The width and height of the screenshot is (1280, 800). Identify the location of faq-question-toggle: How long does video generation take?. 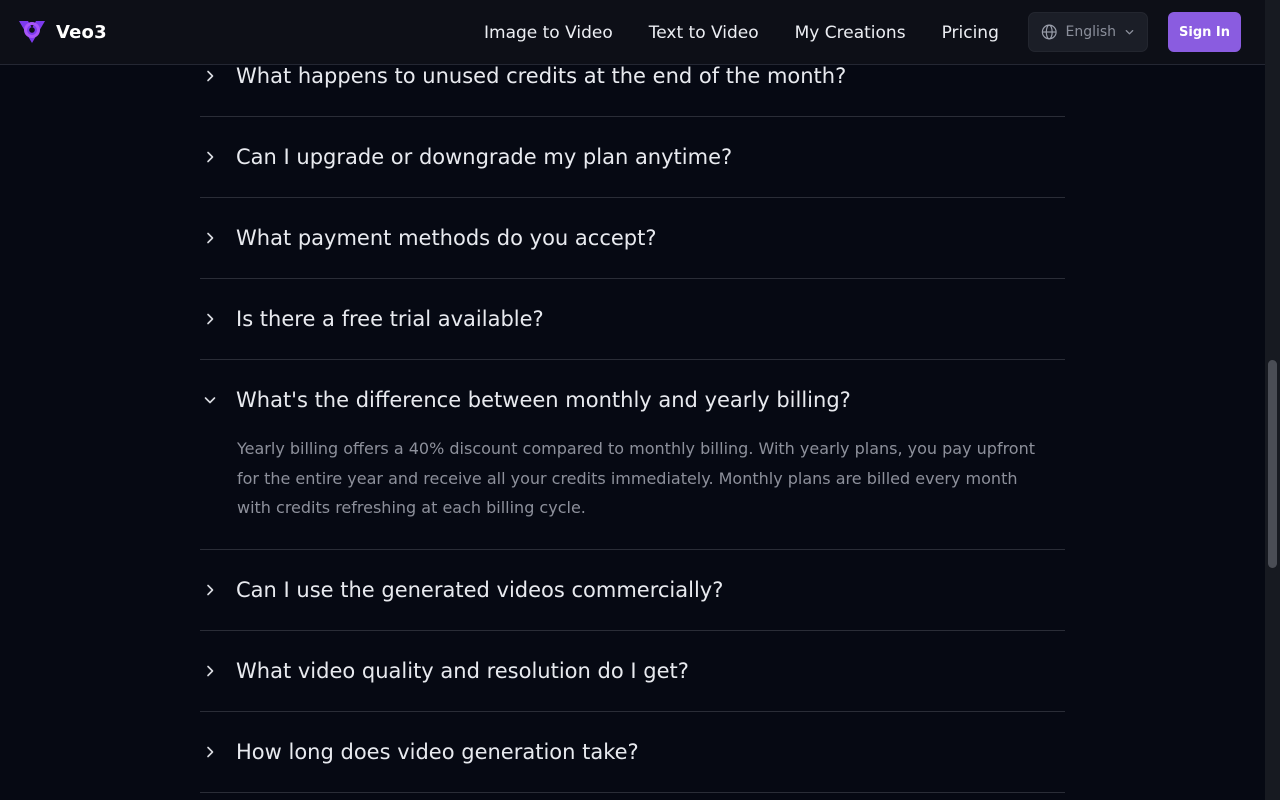
(632, 752).